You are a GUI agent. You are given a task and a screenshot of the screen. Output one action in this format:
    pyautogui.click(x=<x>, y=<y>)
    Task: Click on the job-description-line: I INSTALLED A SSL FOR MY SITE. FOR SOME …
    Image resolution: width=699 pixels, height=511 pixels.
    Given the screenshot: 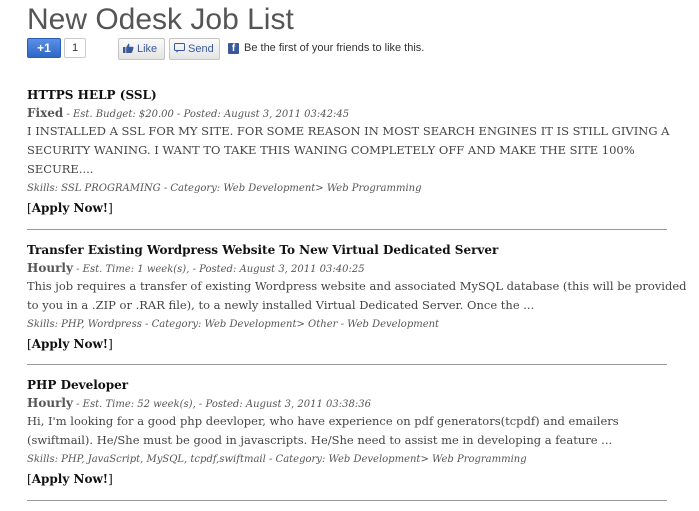 What is the action you would take?
    pyautogui.click(x=348, y=131)
    